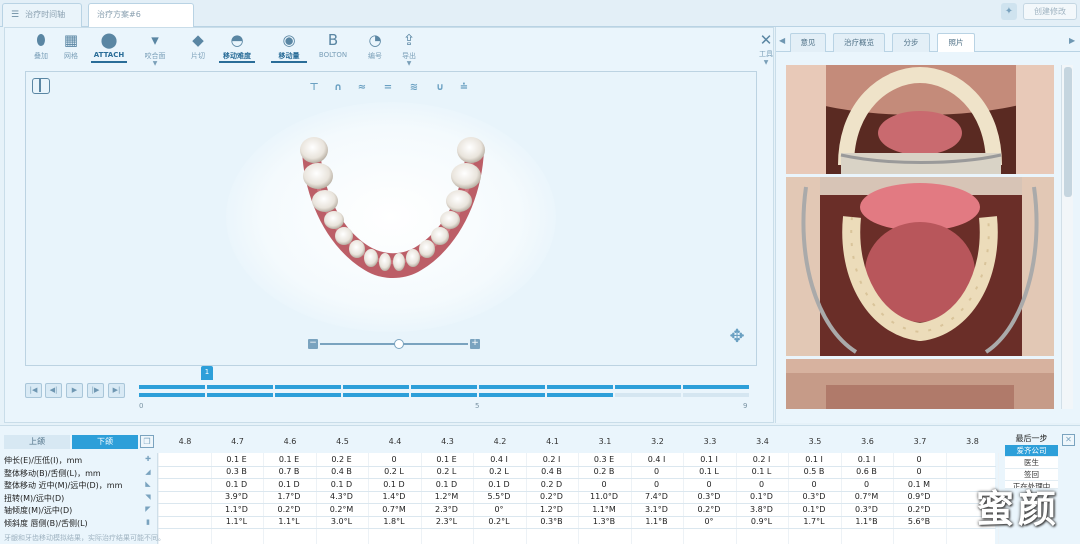  Describe the element at coordinates (761, 471) in the screenshot. I see `table-cell: 0.1 L` at that location.